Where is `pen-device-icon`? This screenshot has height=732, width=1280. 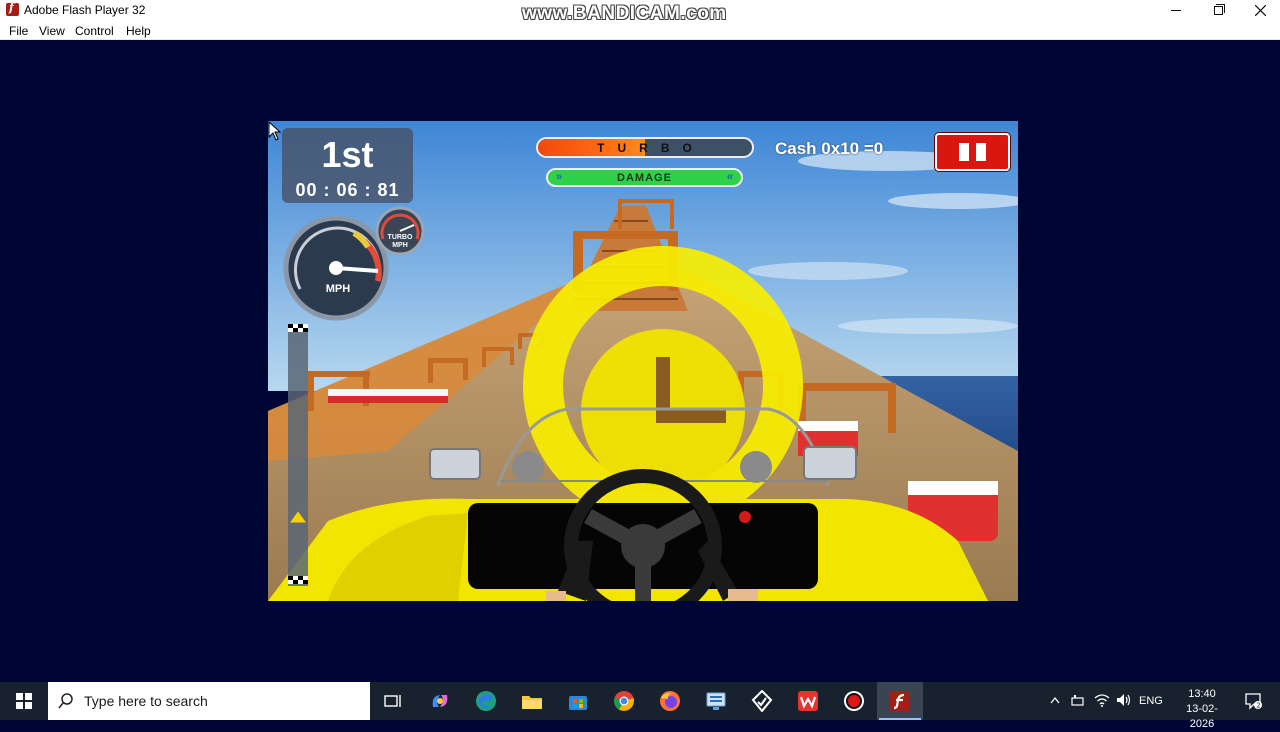 pen-device-icon is located at coordinates (1078, 700).